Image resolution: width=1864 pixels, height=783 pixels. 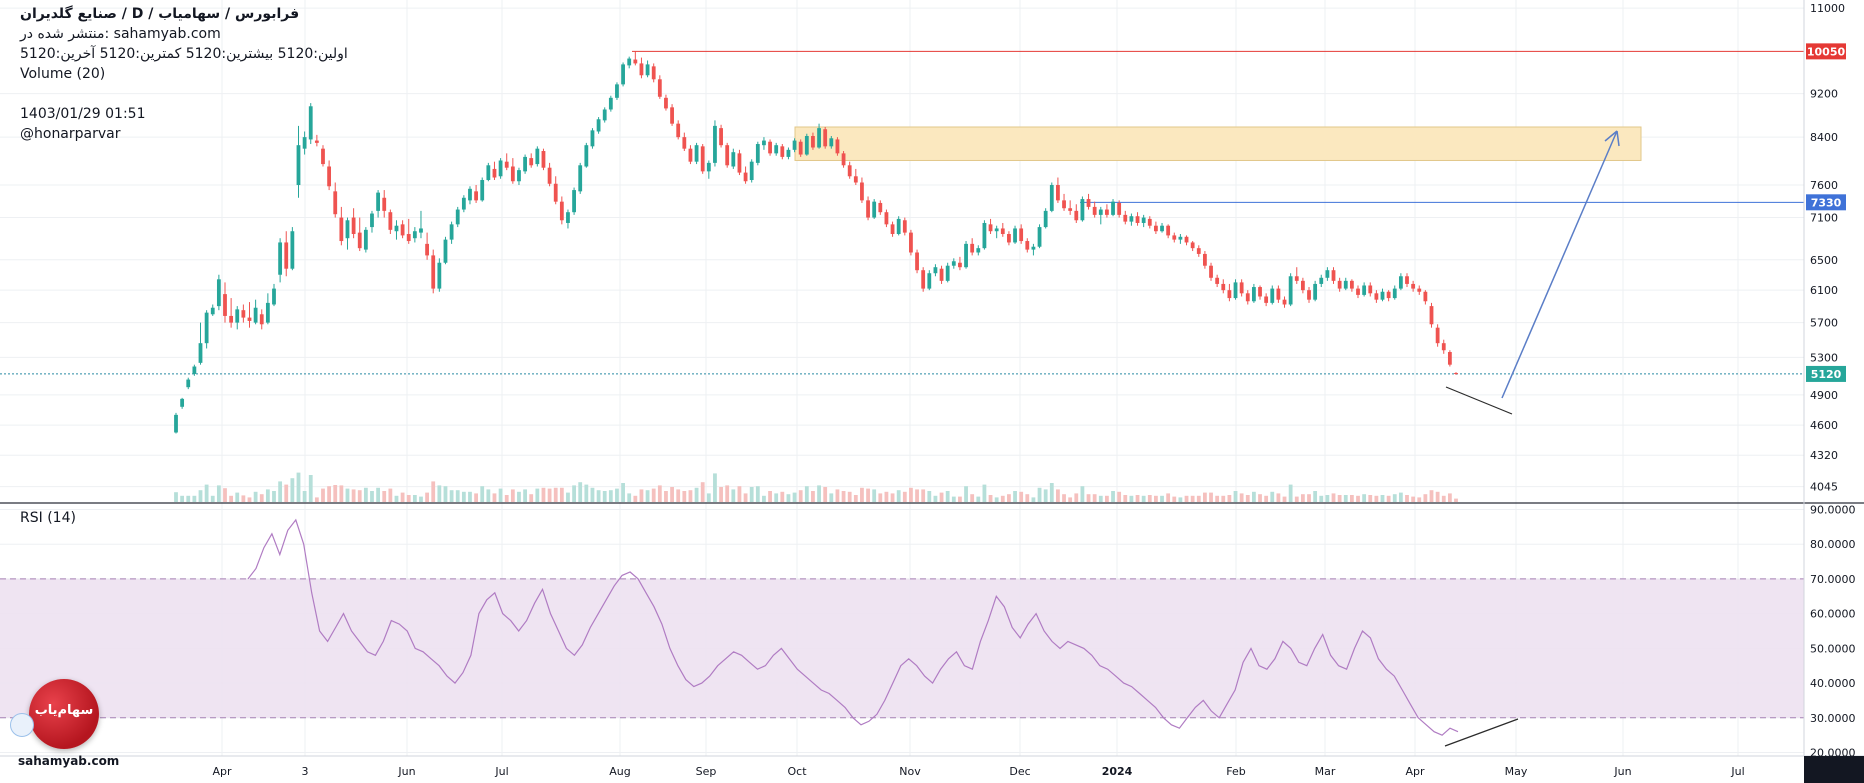 I want to click on price-trendline, so click(x=1479, y=400).